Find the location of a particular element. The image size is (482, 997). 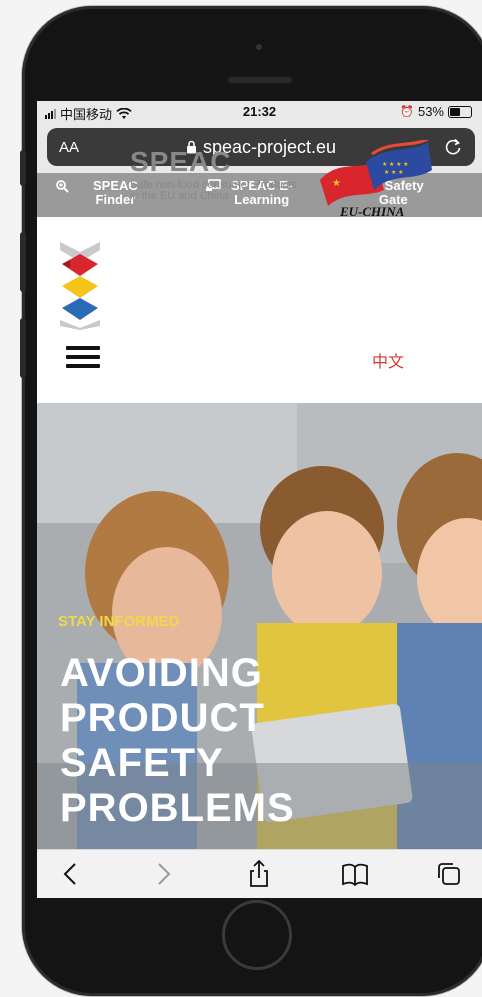

hero-headline-line-2: PRODUCT is located at coordinates (162, 718).